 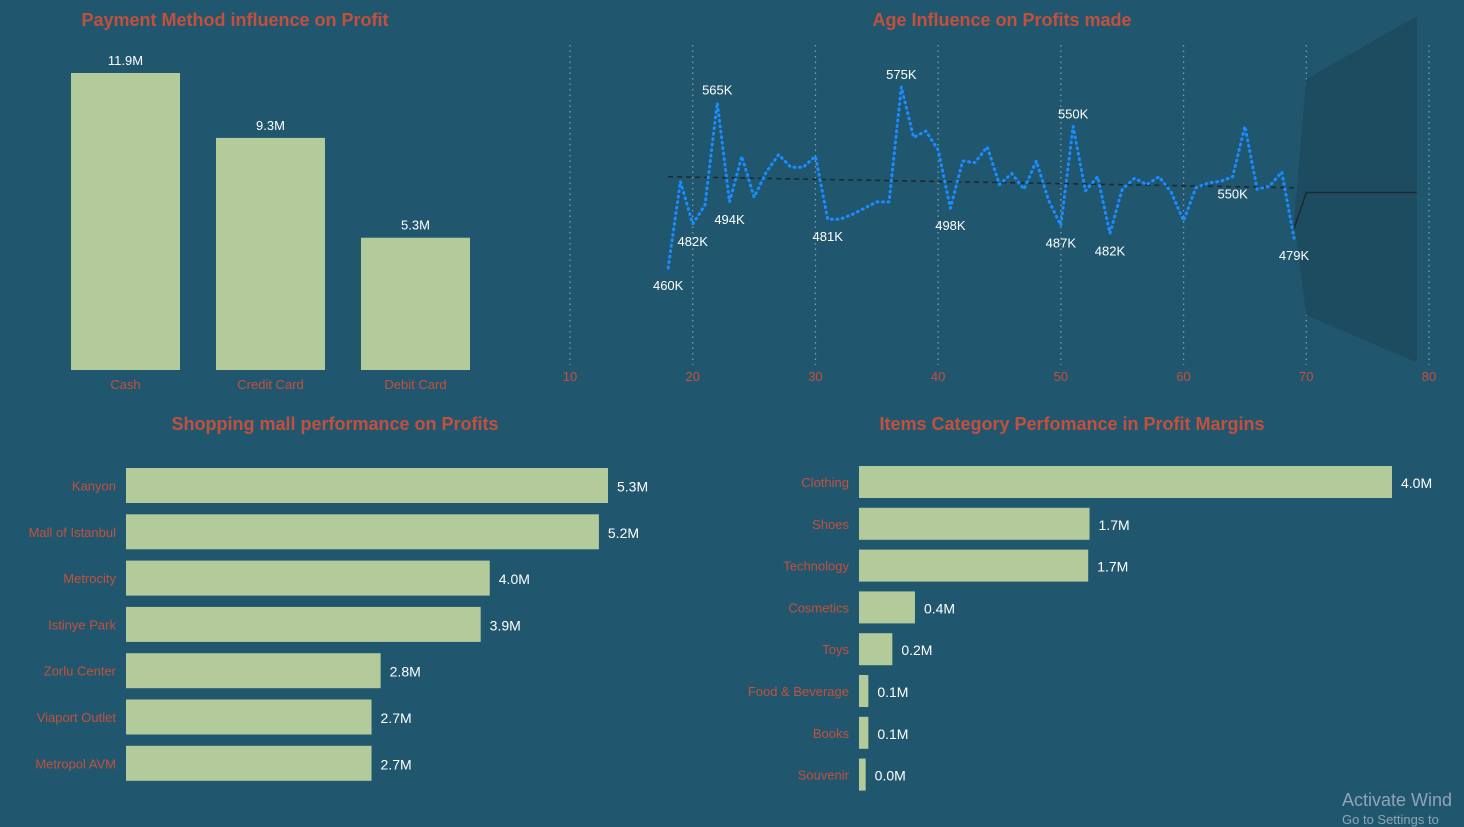 What do you see at coordinates (890, 776) in the screenshot?
I see `category-value-label: 0.0M` at bounding box center [890, 776].